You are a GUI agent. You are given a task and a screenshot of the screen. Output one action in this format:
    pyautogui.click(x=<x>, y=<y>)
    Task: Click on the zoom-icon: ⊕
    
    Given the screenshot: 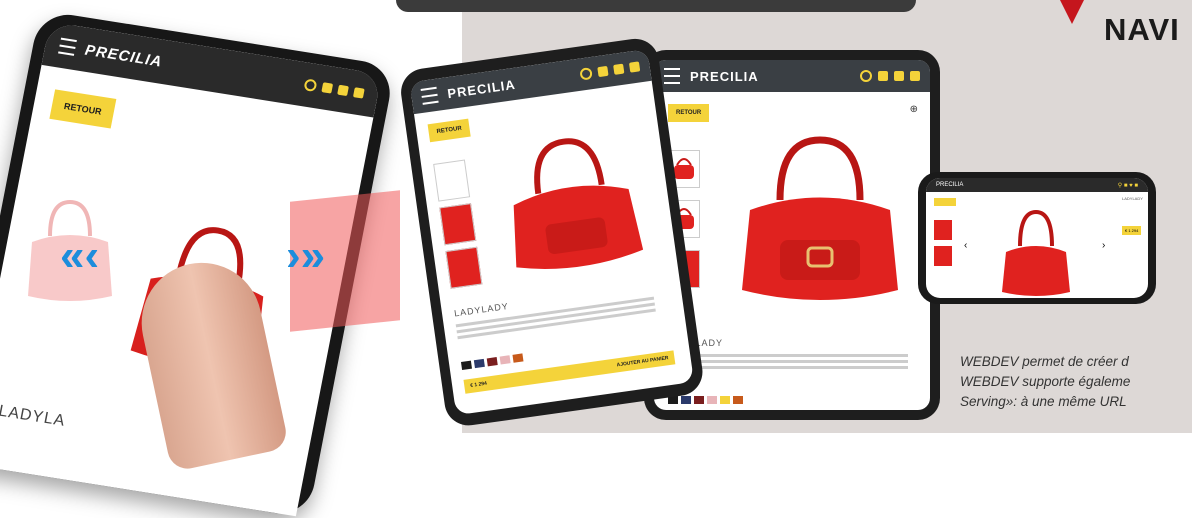 What is the action you would take?
    pyautogui.click(x=914, y=109)
    